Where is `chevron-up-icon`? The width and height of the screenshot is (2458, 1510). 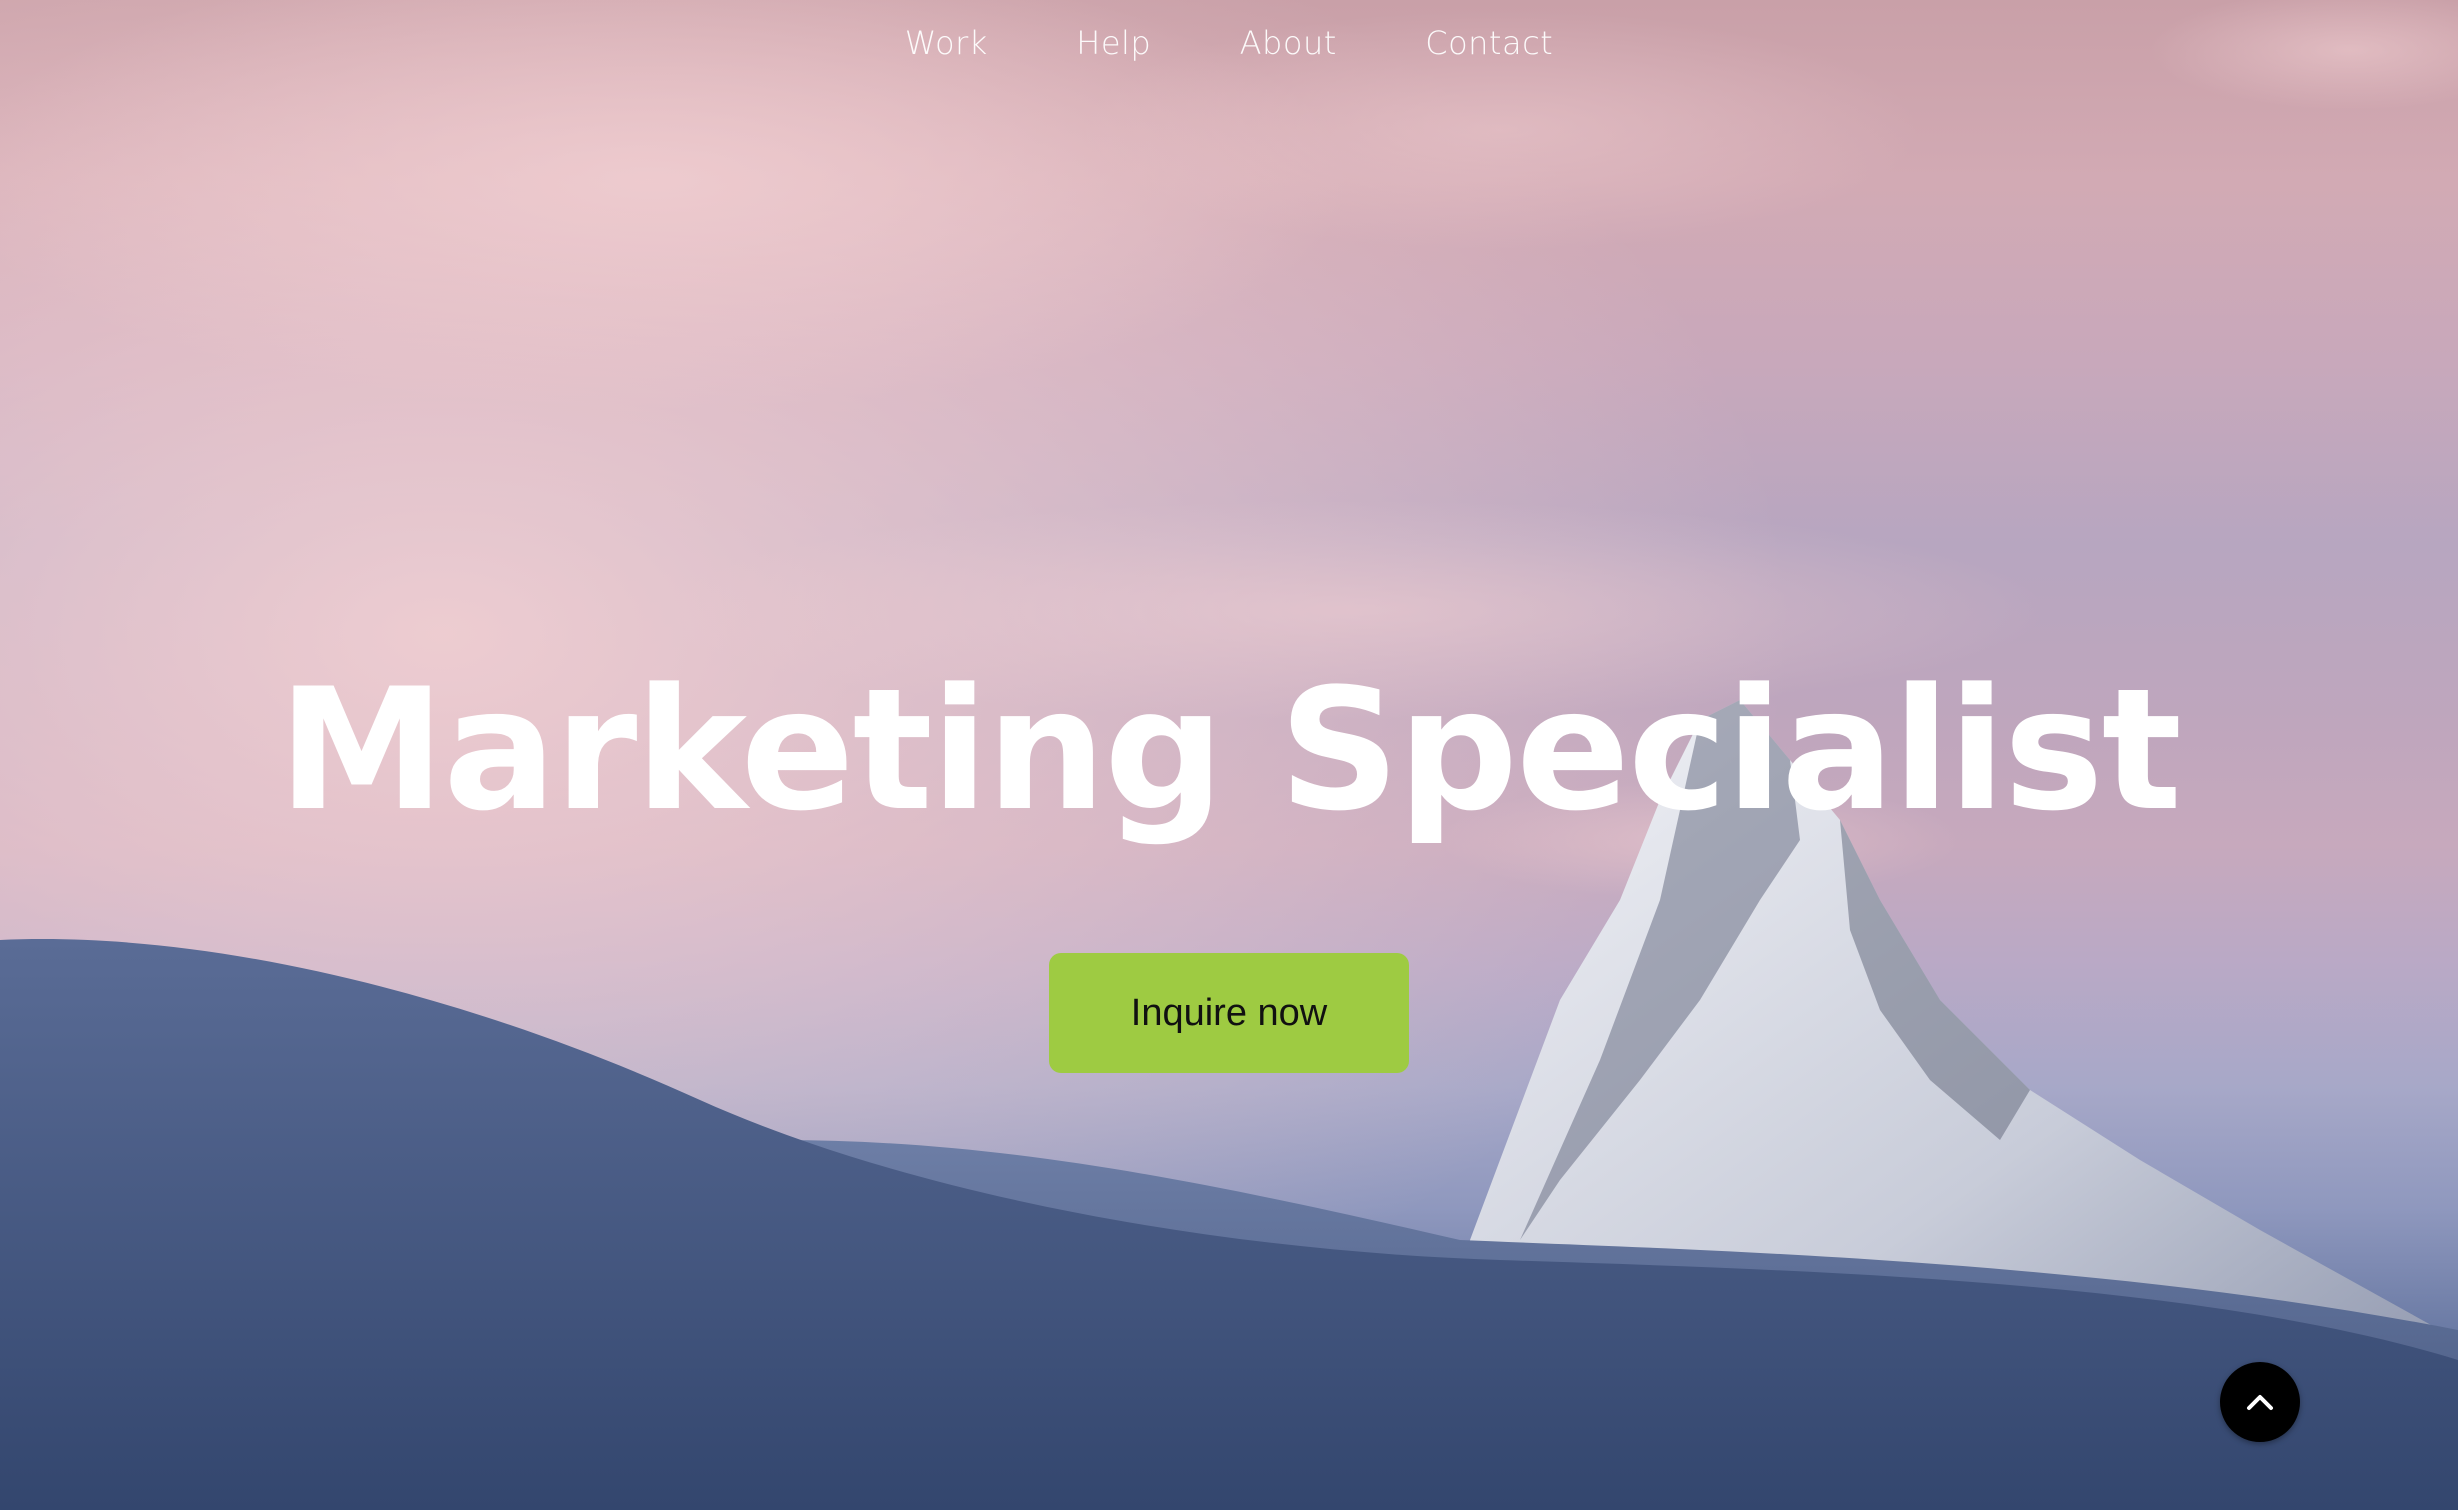
chevron-up-icon is located at coordinates (2260, 1402).